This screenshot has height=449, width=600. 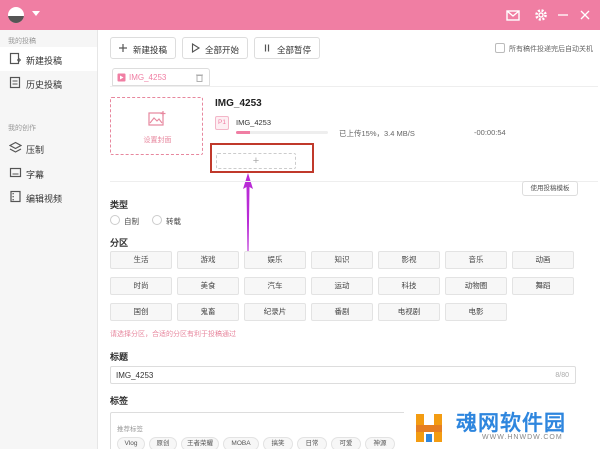 What do you see at coordinates (16, 15) in the screenshot?
I see `app-logo` at bounding box center [16, 15].